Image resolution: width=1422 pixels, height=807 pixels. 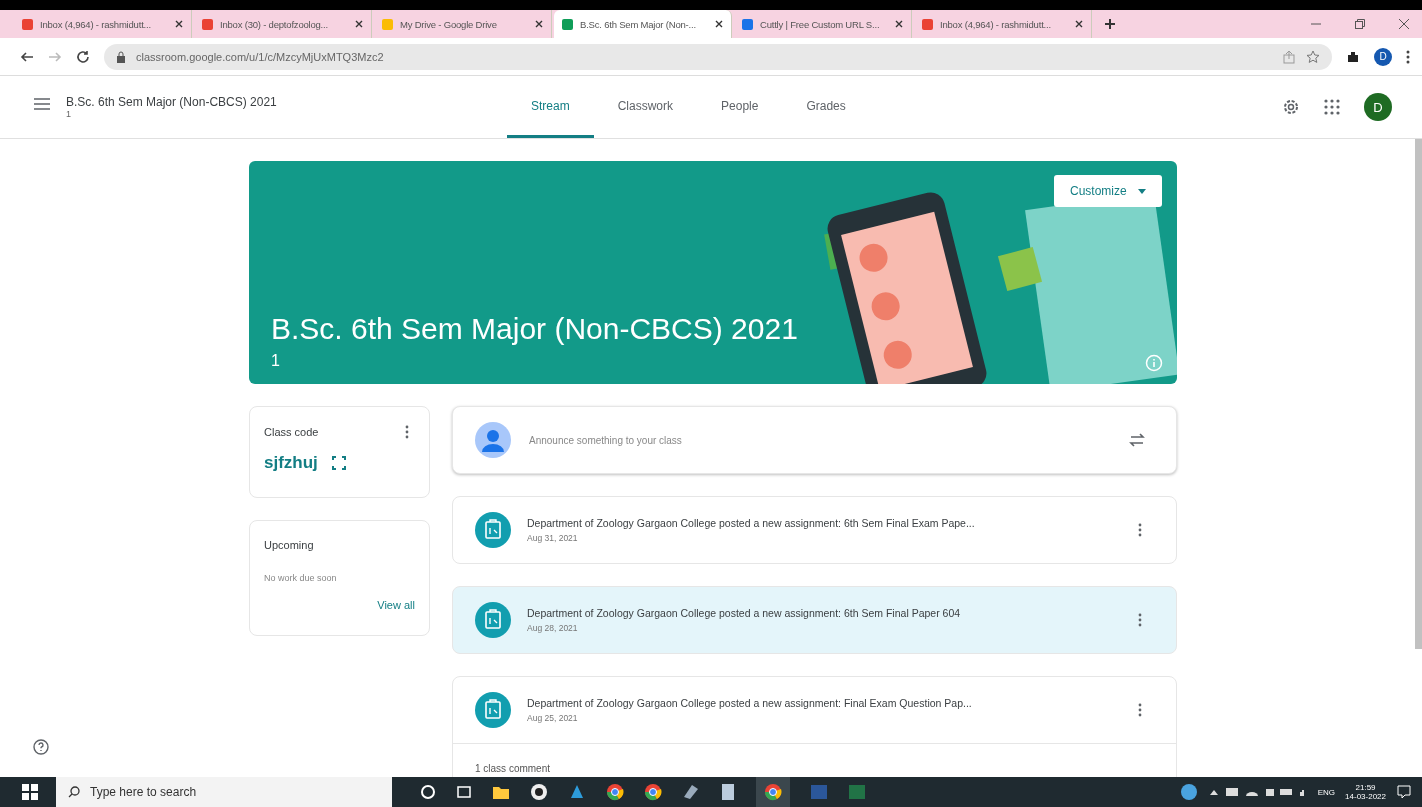 What do you see at coordinates (534, 329) in the screenshot?
I see `banner-title: B.Sc. 6th Sem Major (Non-CBCS) 2021` at bounding box center [534, 329].